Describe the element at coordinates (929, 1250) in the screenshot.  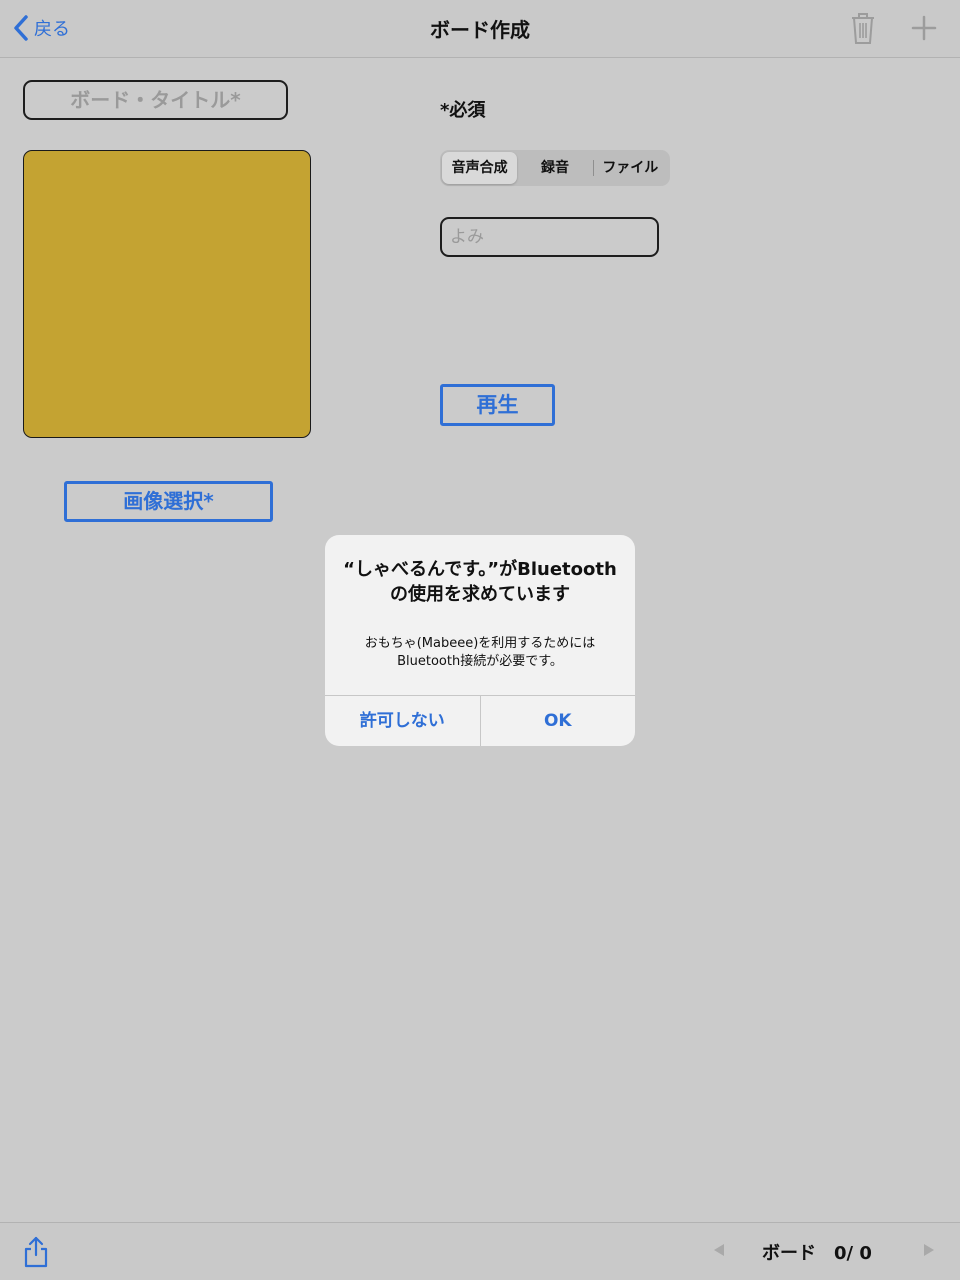
I see `next-icon` at that location.